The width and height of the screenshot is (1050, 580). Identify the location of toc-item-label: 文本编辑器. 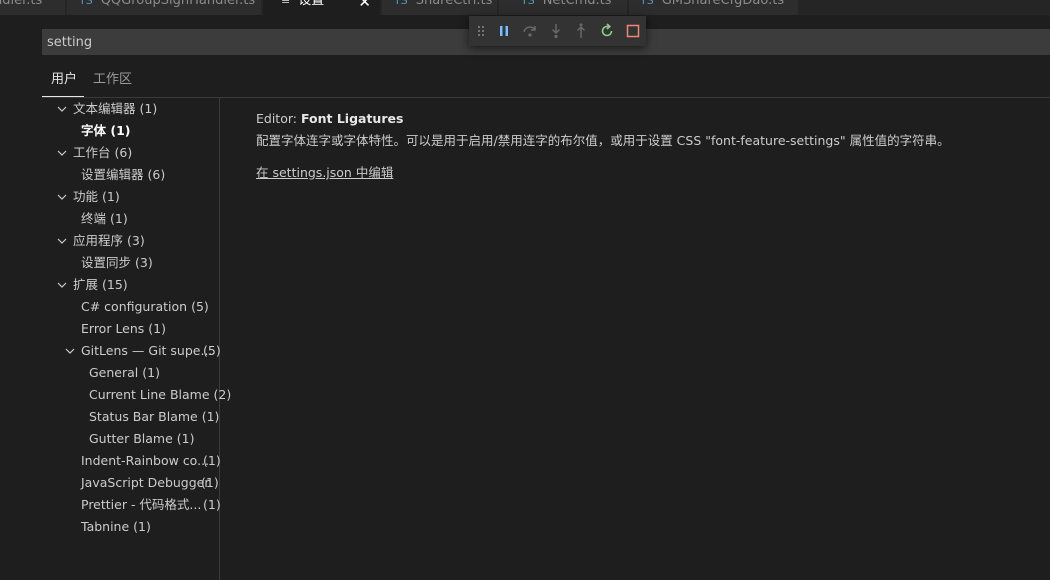
(104, 108).